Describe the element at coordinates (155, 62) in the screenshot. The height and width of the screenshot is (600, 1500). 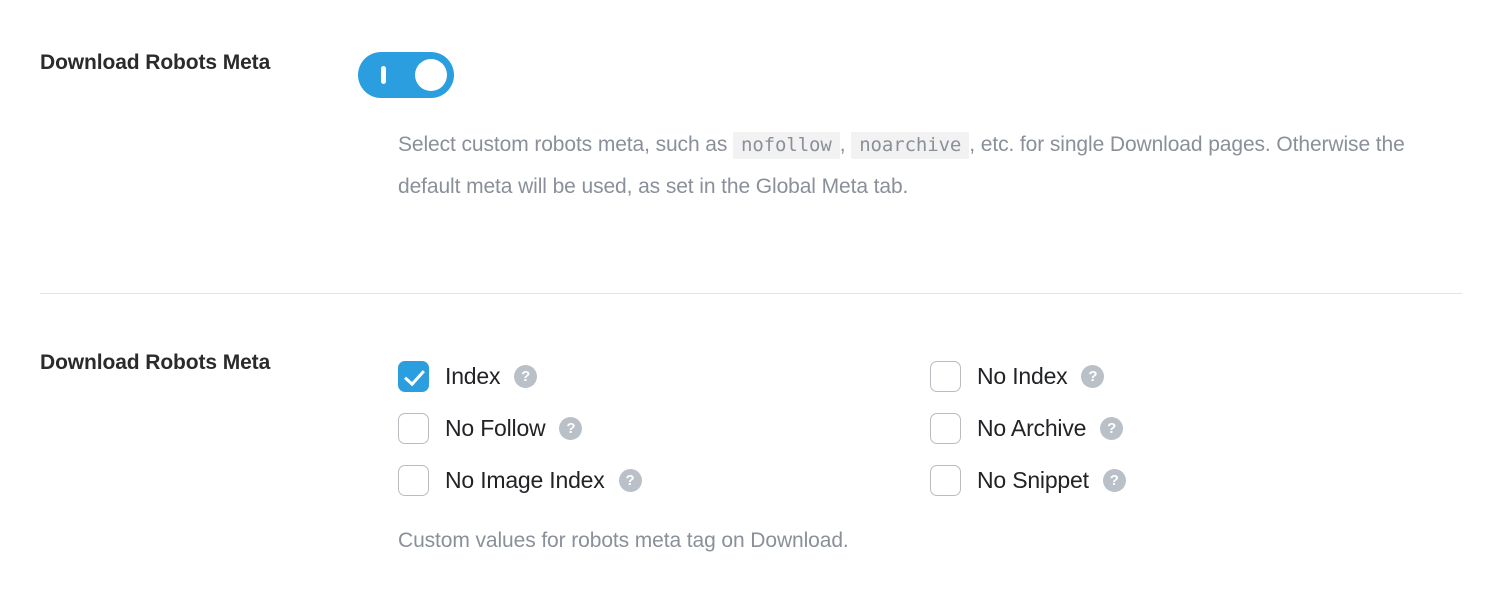
I see `download-robots-meta-toggle-label: Download Robots Meta` at that location.